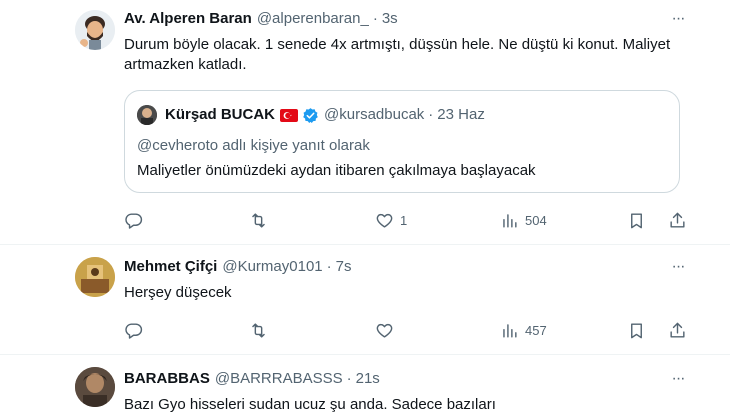  Describe the element at coordinates (407, 19) in the screenshot. I see `tweet-header: Av. Alperen Baran @alperenbaran_ · 3s` at that location.